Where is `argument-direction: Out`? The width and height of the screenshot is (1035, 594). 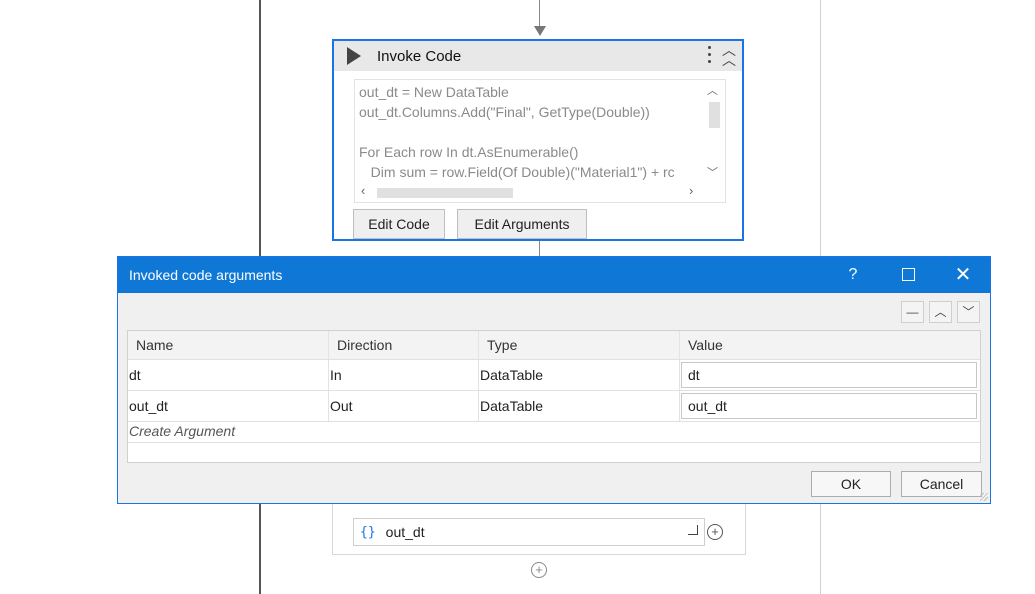 argument-direction: Out is located at coordinates (404, 406).